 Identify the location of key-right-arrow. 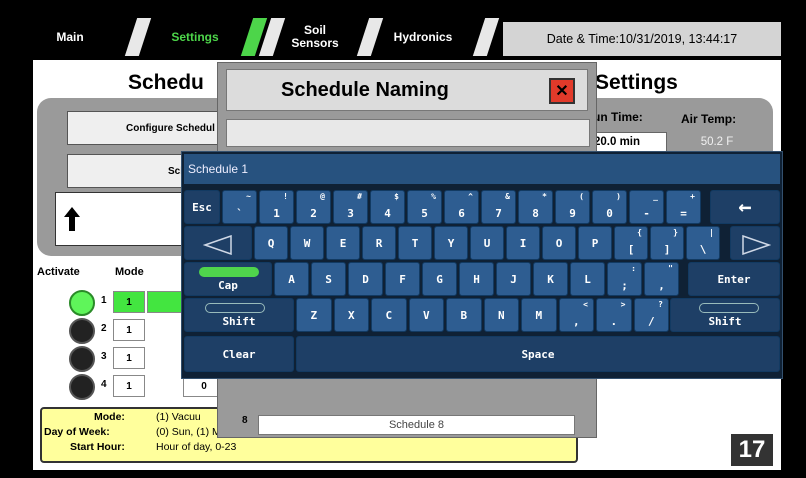
(755, 243).